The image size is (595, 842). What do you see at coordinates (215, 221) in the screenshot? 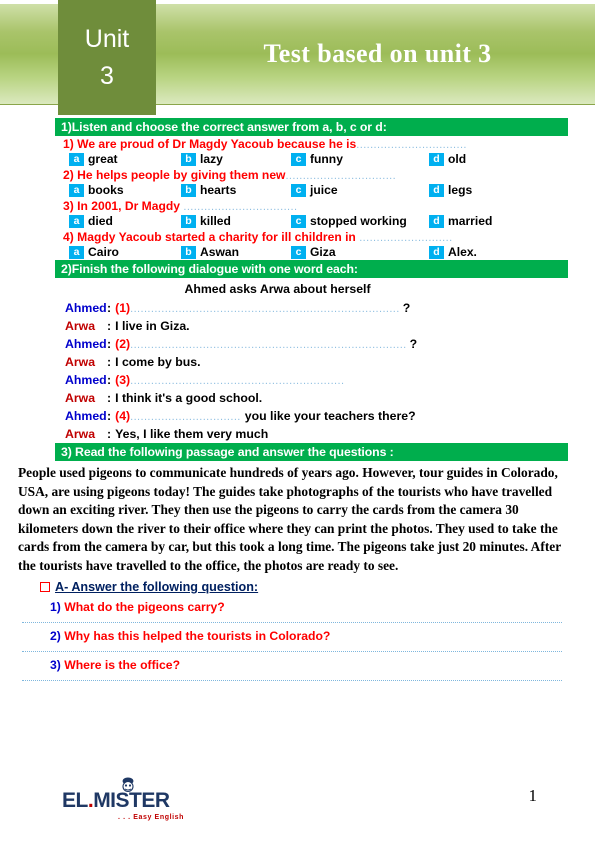
I see `option-text: killed` at bounding box center [215, 221].